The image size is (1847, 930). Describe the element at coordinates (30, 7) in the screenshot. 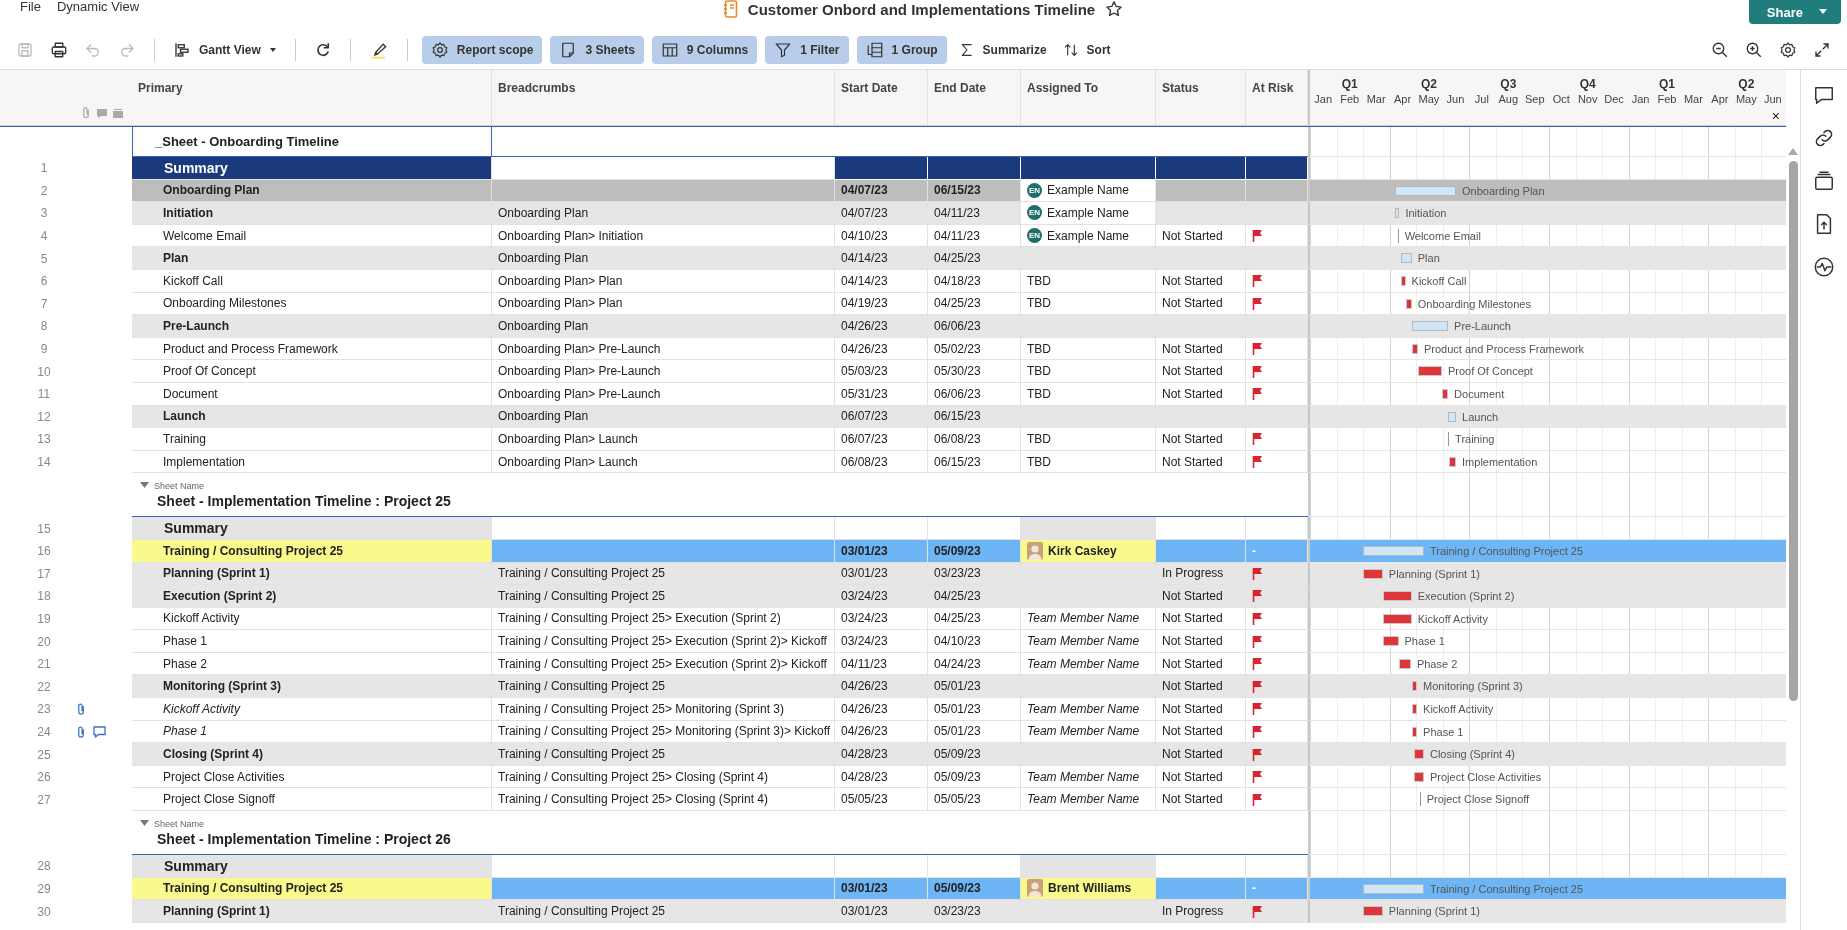

I see `menu-item: File` at that location.